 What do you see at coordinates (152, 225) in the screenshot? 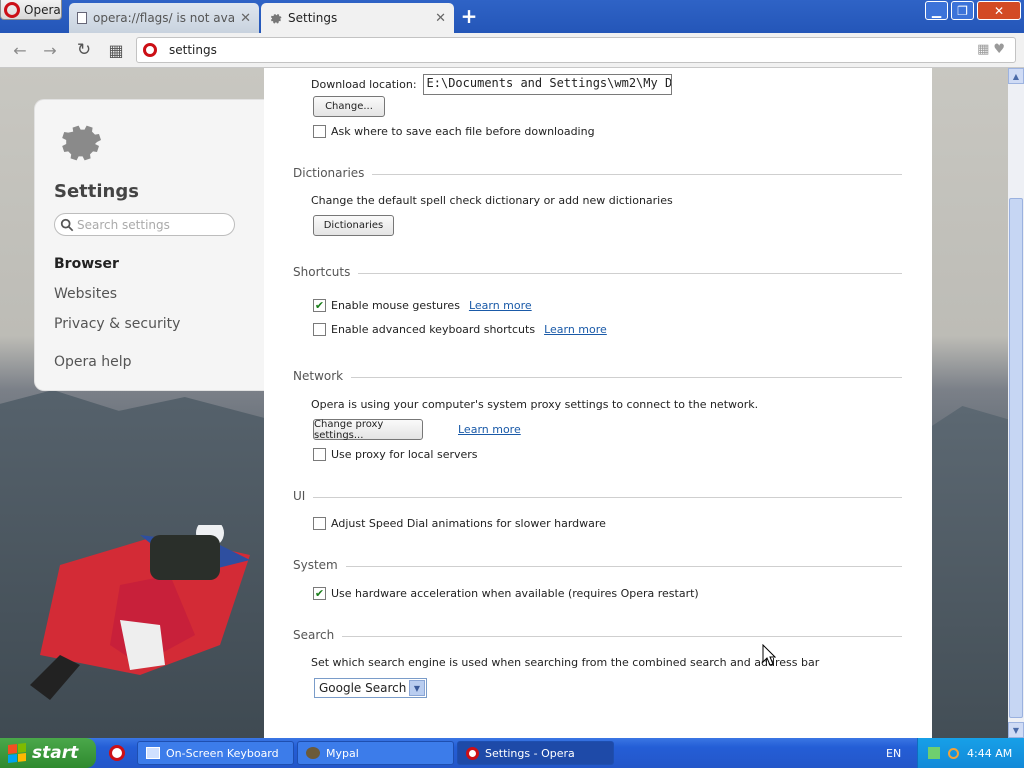
I see `search-settings-input` at bounding box center [152, 225].